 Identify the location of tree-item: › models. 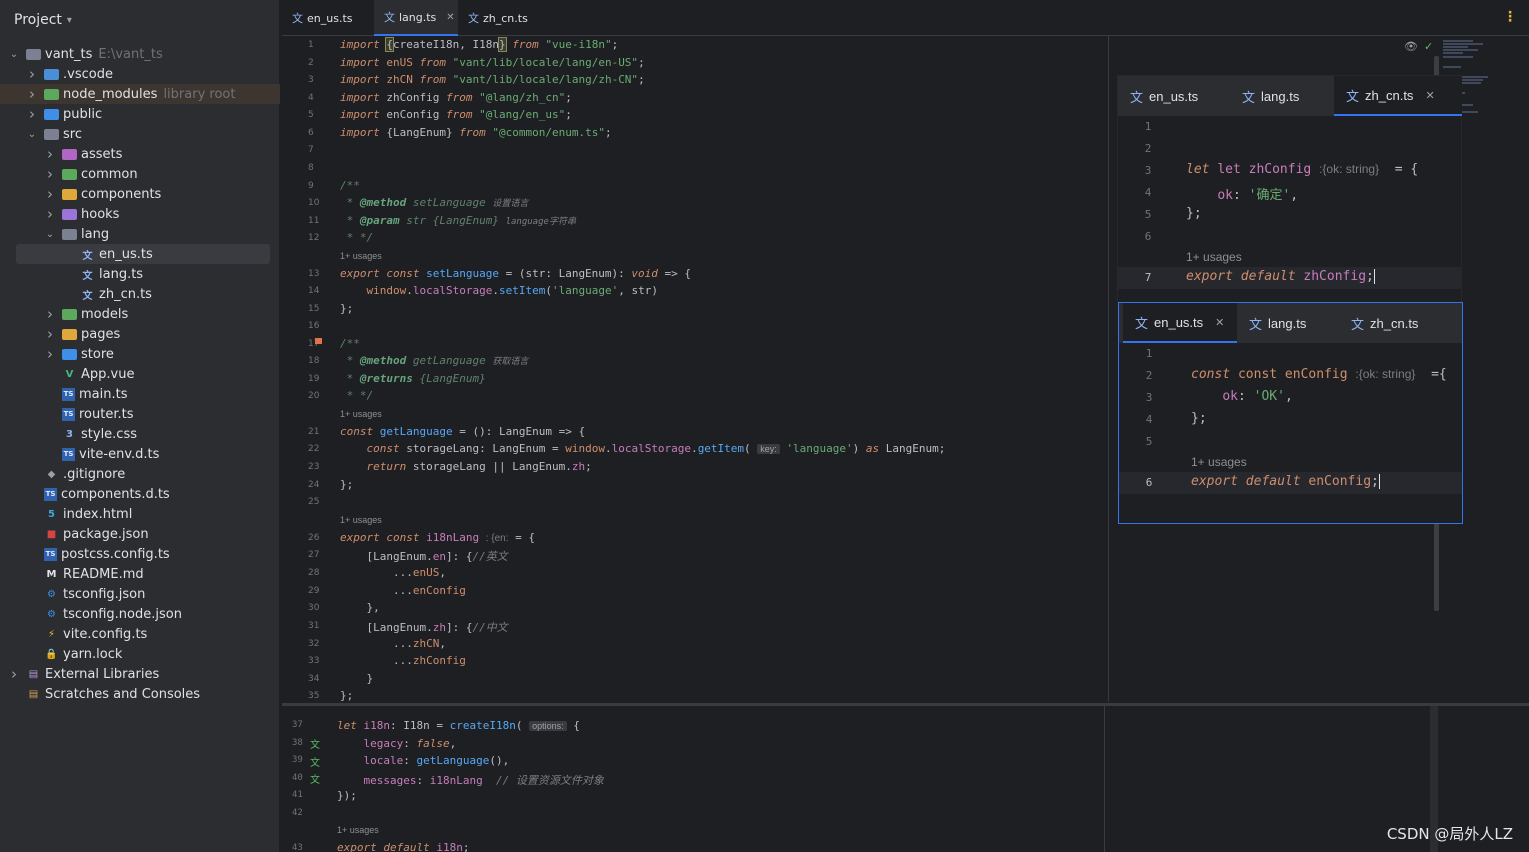
(140, 314).